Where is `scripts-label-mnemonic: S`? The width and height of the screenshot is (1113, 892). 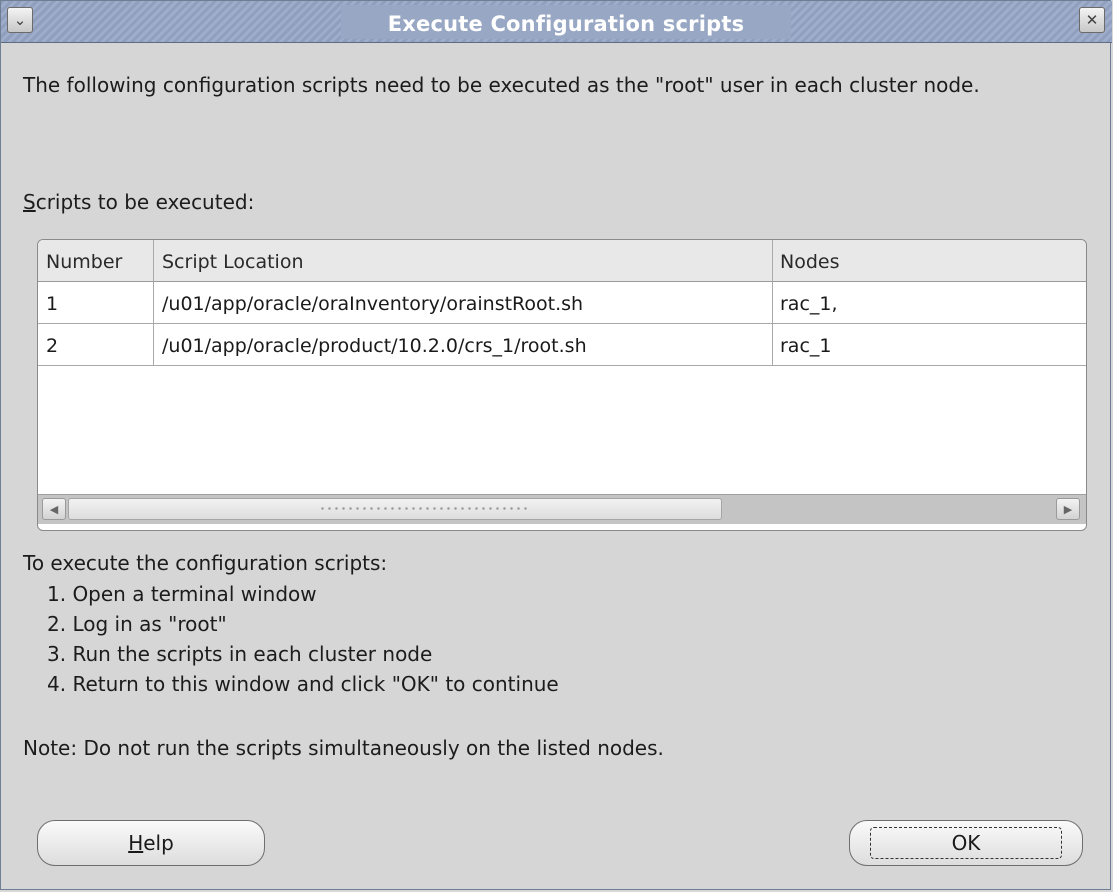 scripts-label-mnemonic: S is located at coordinates (29, 202).